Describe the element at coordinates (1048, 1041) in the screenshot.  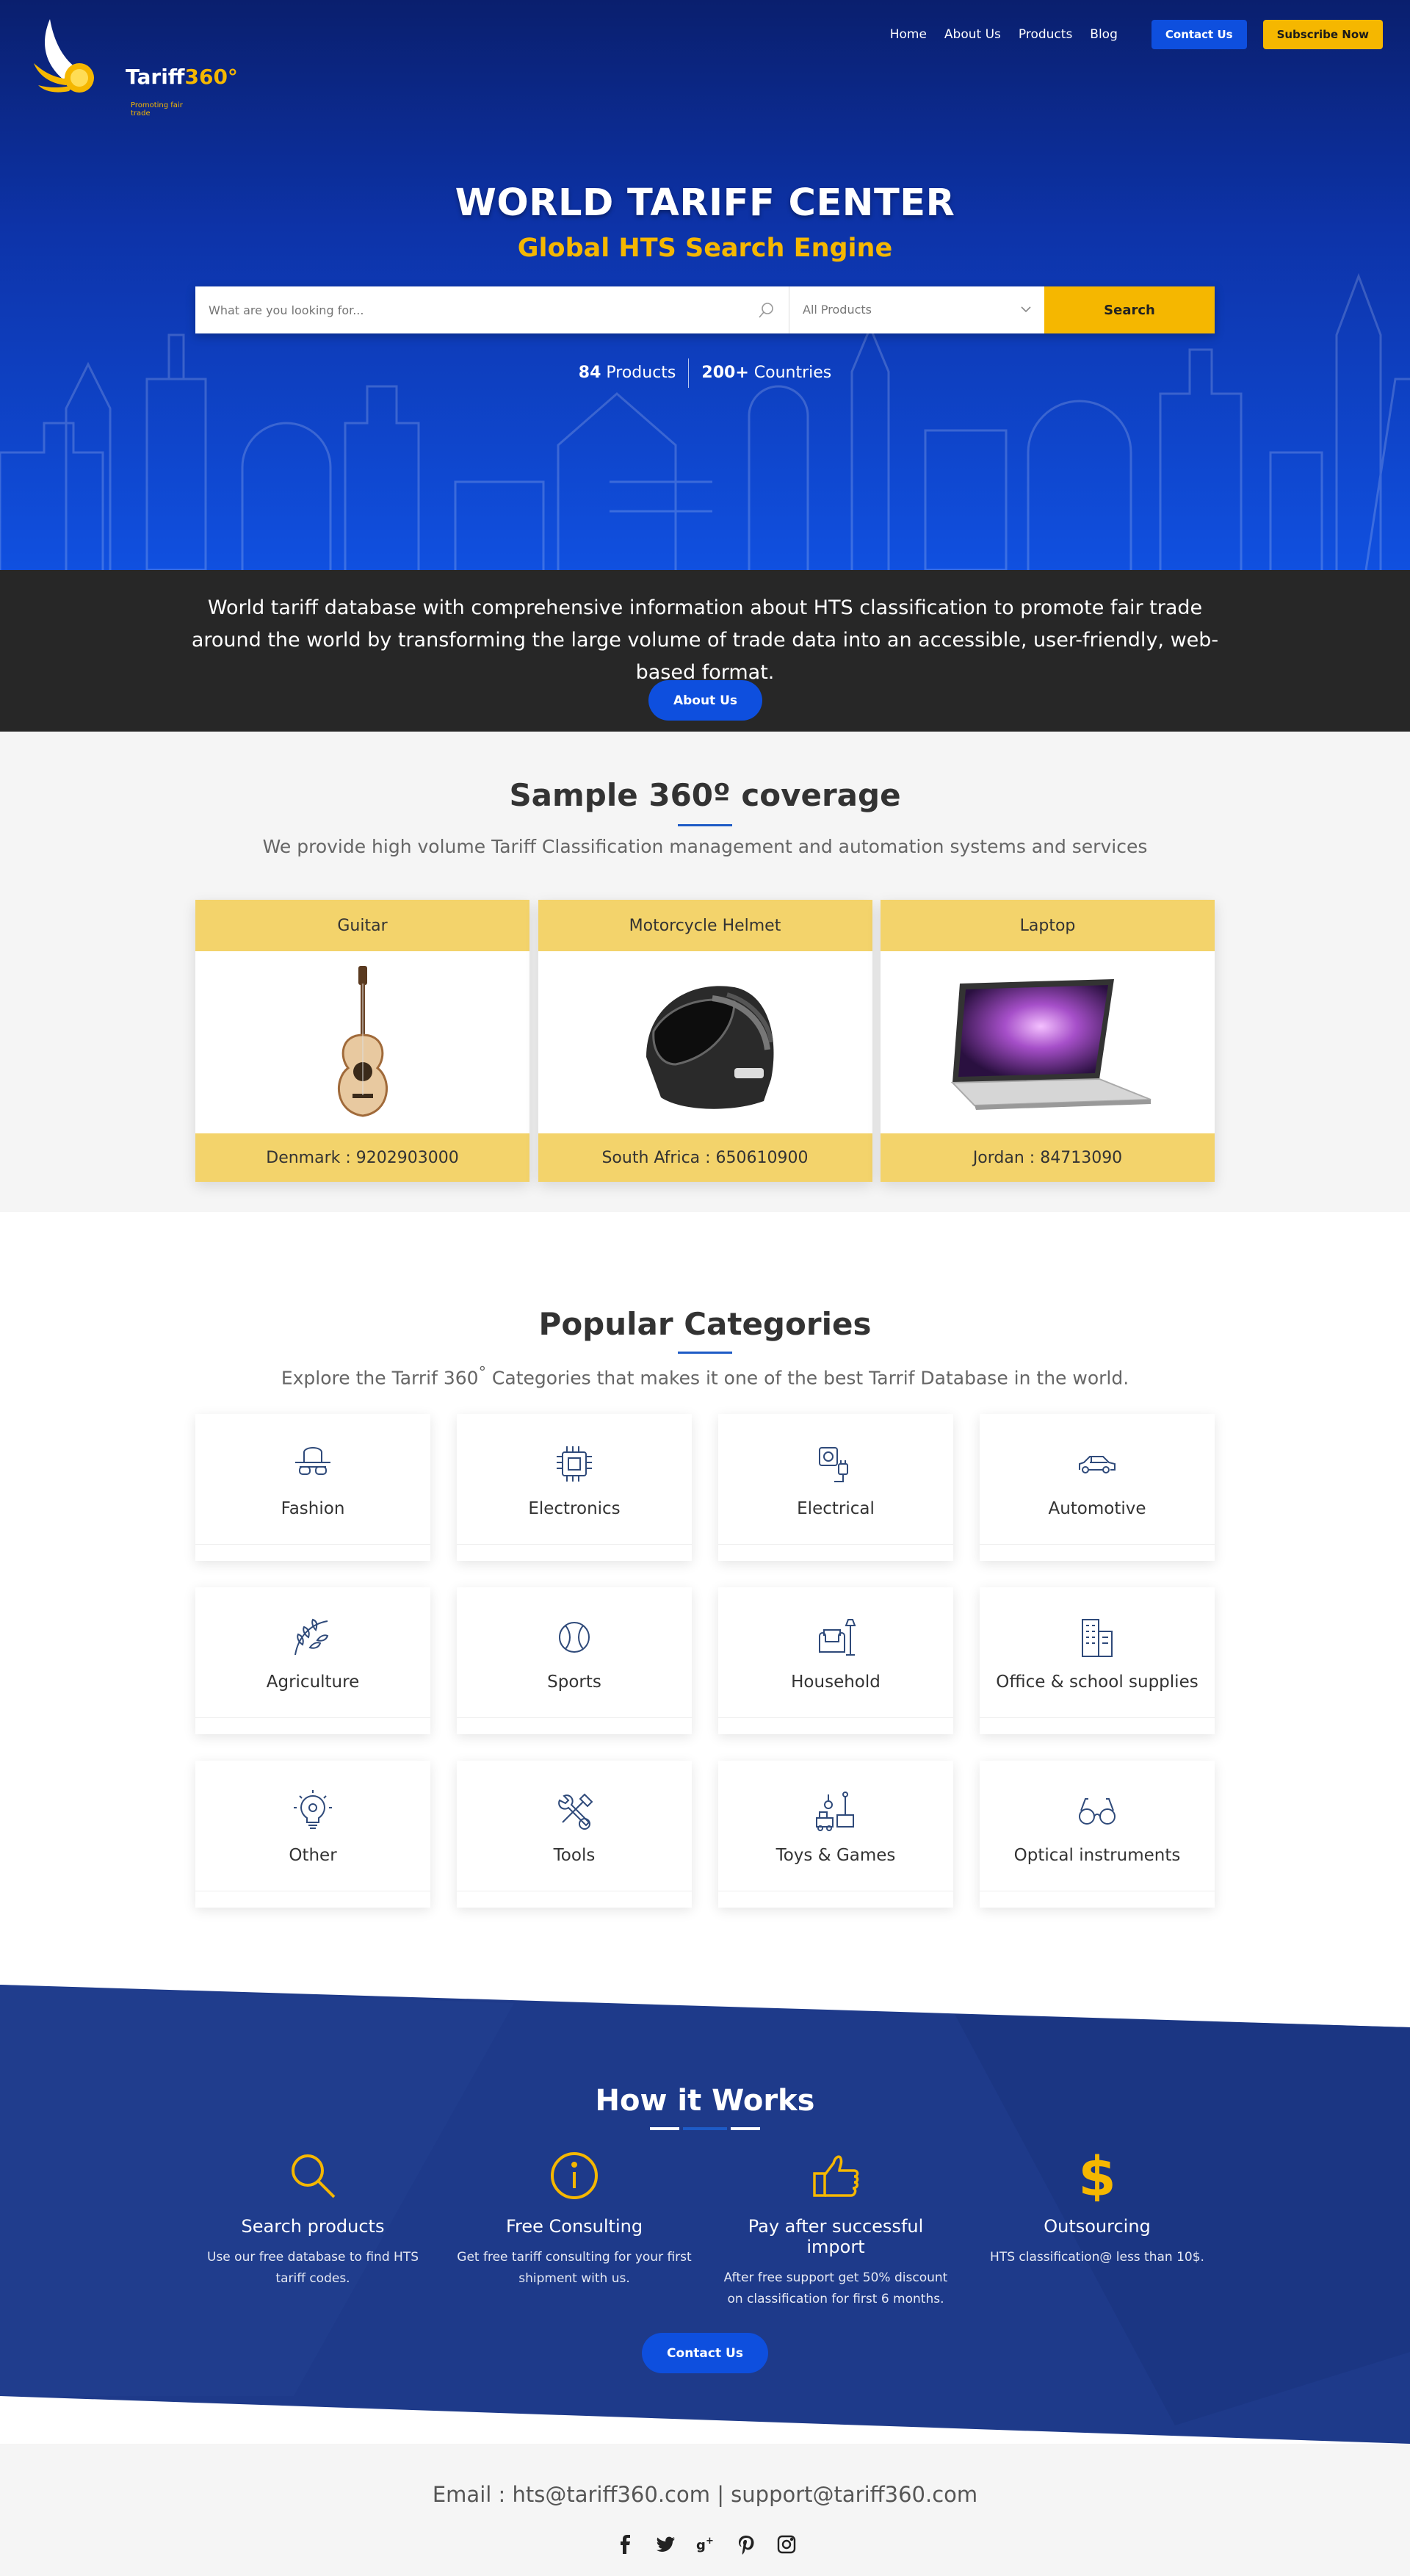
I see `sample-card-laptop: Laptop Jordan : 84713090` at that location.